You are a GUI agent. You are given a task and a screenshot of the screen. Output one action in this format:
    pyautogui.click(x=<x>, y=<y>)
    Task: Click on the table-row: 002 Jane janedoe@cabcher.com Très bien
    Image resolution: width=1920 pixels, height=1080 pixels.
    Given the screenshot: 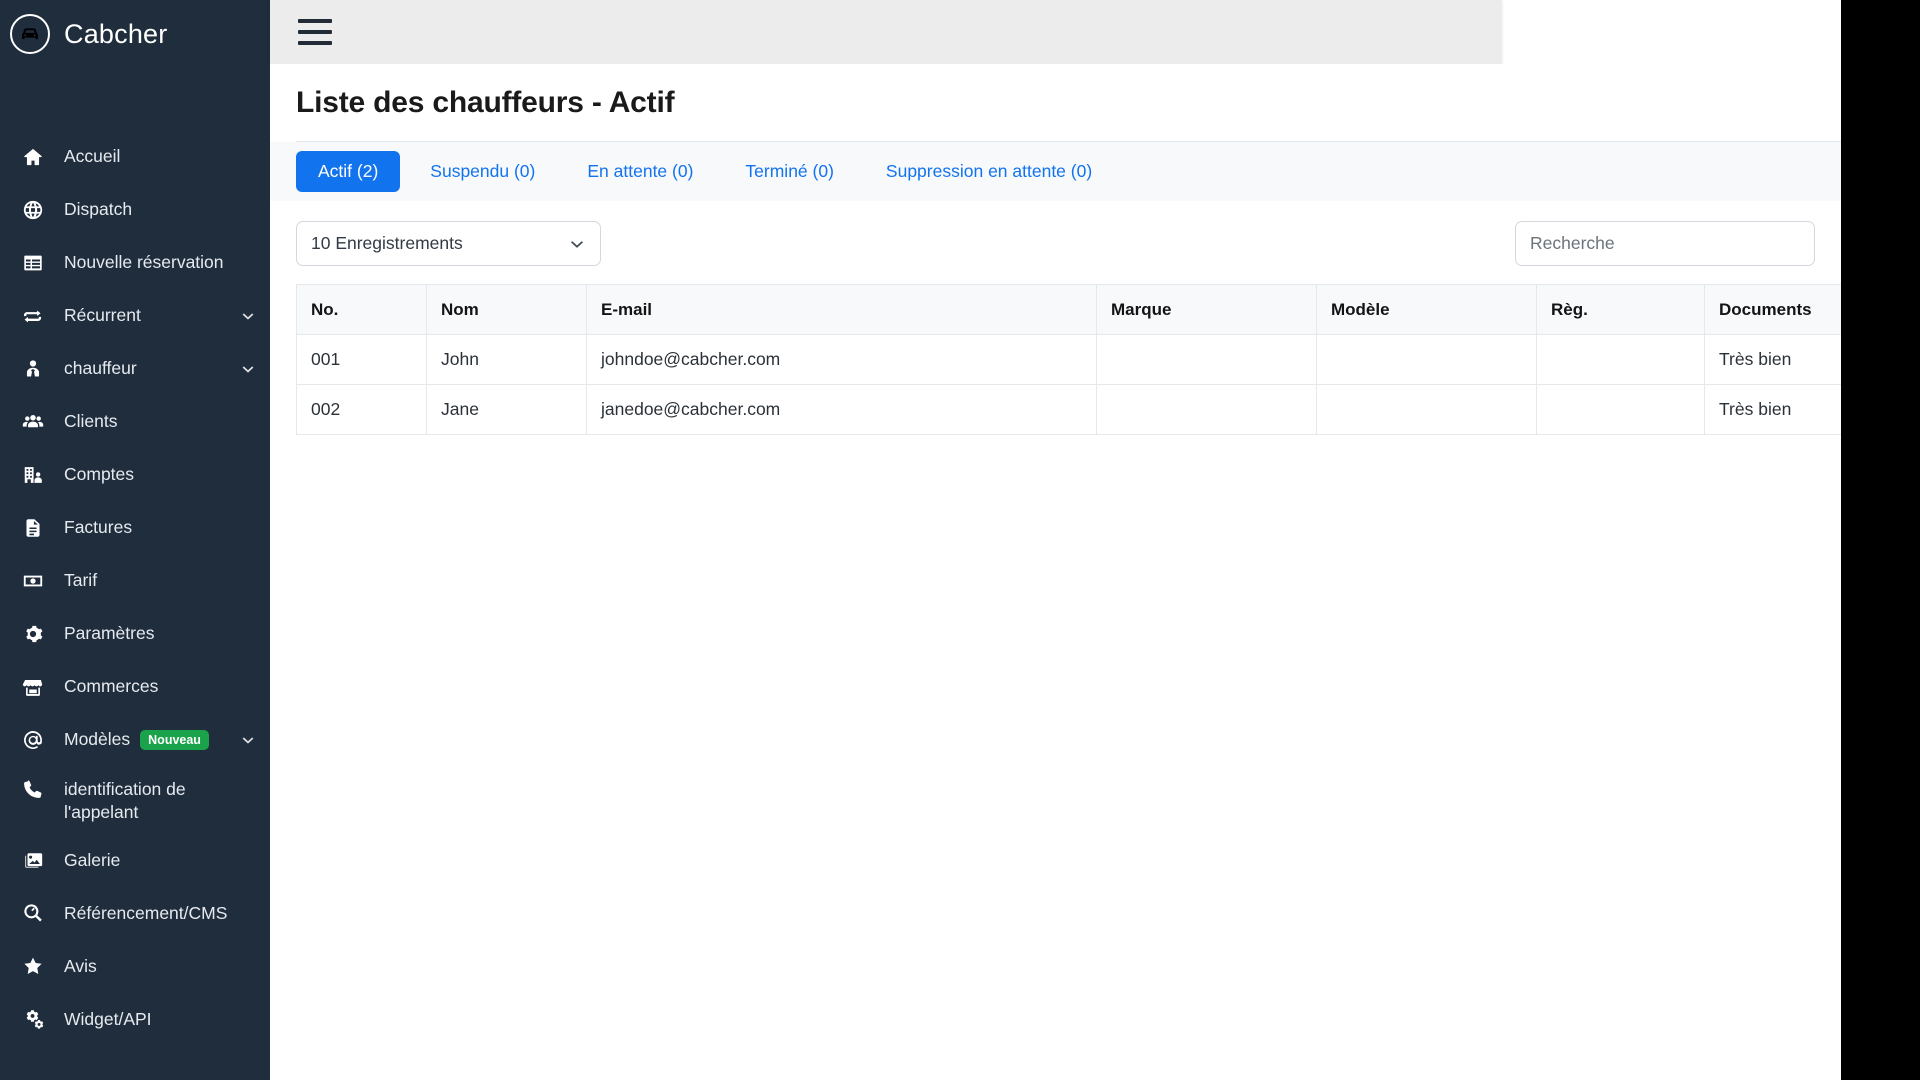 What is the action you would take?
    pyautogui.click(x=1068, y=409)
    